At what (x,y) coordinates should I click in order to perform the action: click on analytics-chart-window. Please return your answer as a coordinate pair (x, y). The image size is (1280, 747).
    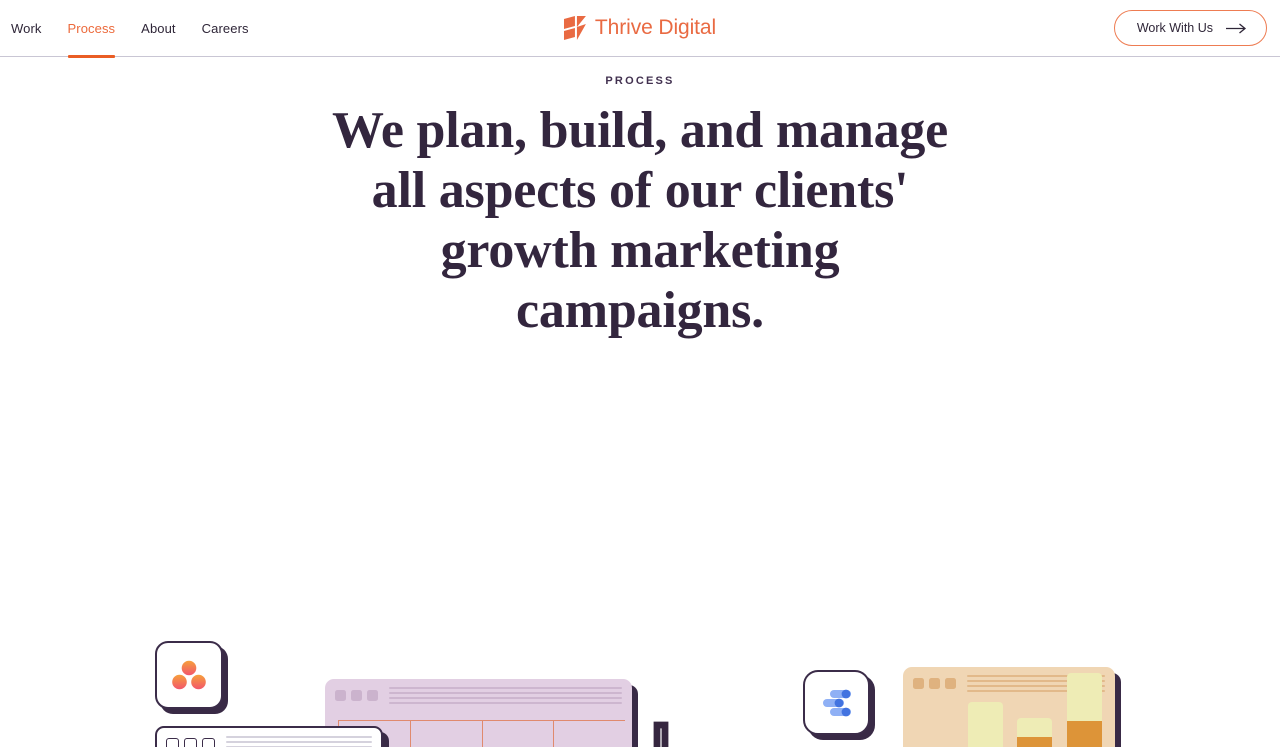
    Looking at the image, I should click on (1009, 707).